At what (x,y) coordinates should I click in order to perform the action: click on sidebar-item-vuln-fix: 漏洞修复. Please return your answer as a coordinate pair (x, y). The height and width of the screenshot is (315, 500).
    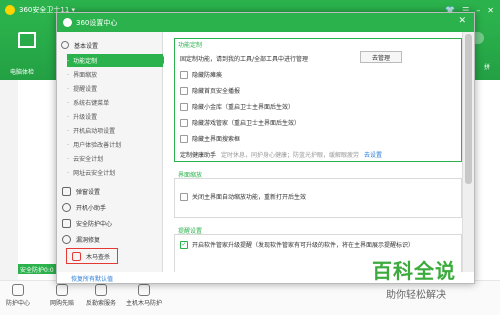
    Looking at the image, I should click on (110, 239).